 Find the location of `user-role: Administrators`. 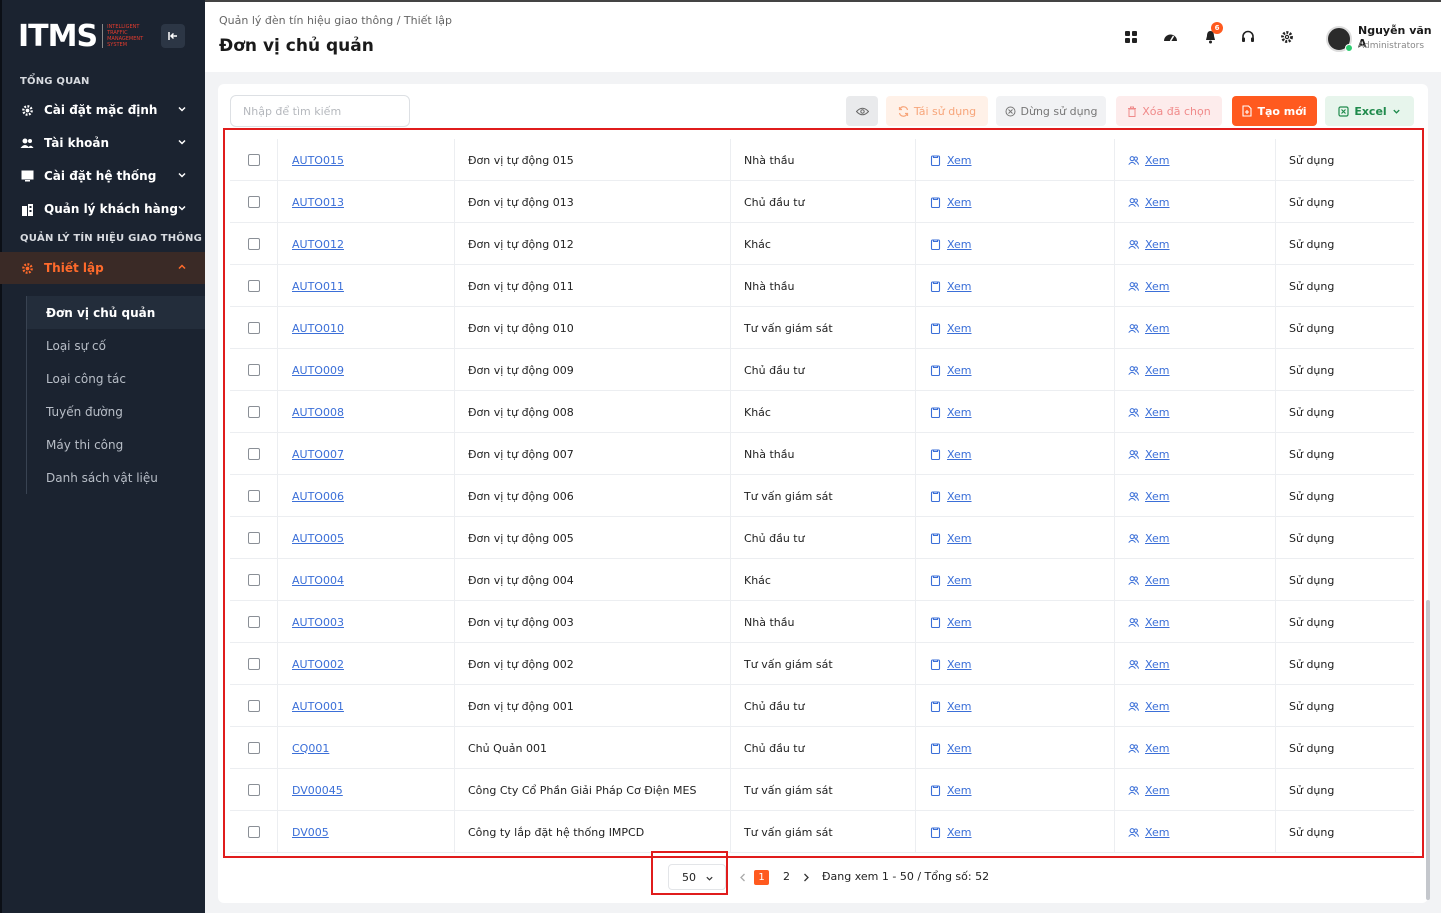

user-role: Administrators is located at coordinates (1391, 46).